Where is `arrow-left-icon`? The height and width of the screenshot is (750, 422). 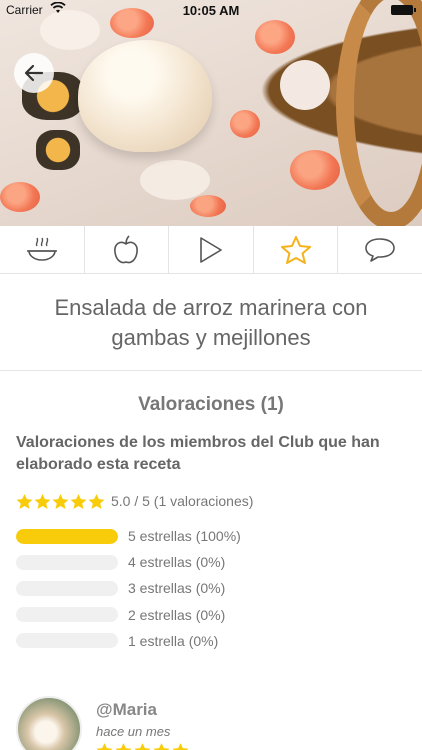
arrow-left-icon is located at coordinates (34, 73).